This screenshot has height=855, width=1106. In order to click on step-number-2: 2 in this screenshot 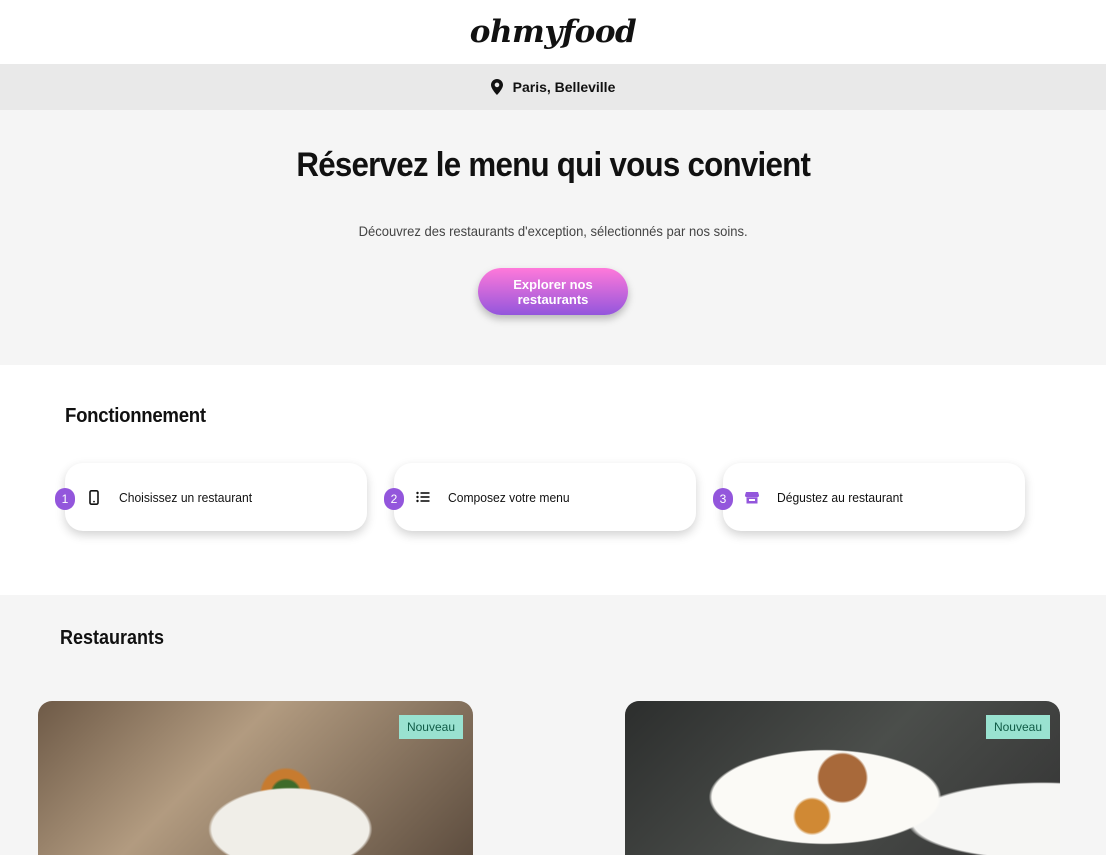, I will do `click(394, 499)`.